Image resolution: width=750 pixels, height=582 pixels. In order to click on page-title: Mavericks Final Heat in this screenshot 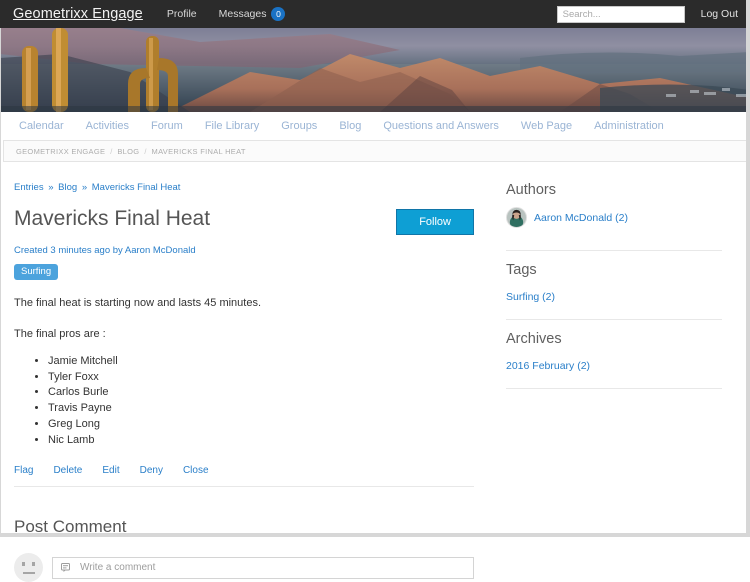, I will do `click(112, 218)`.